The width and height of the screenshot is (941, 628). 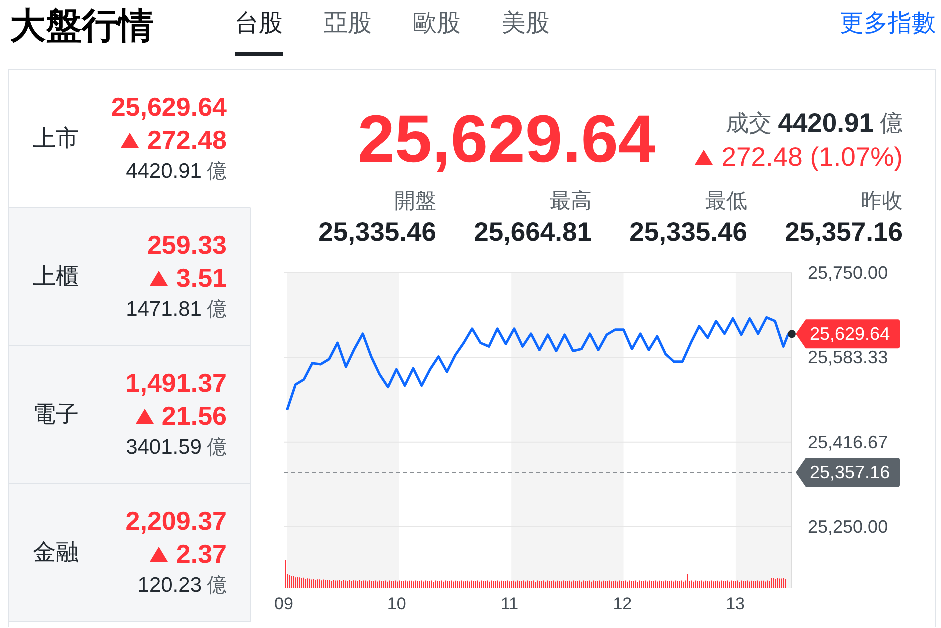 I want to click on market-name: 上市, so click(x=56, y=138).